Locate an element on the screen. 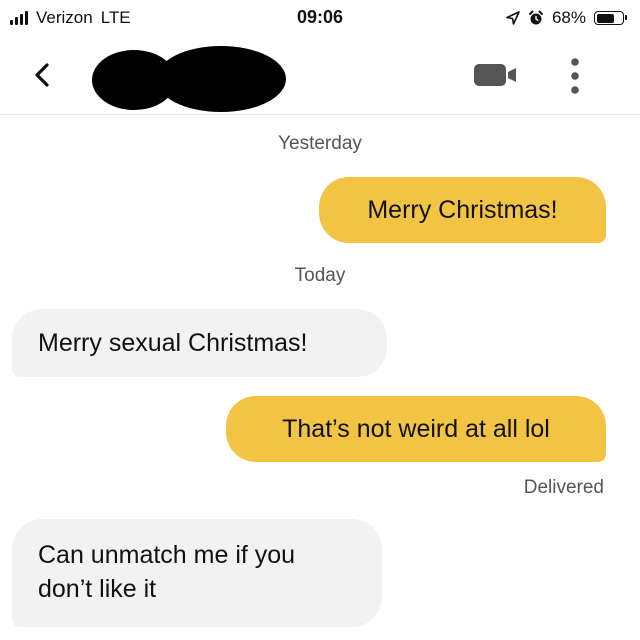 The width and height of the screenshot is (640, 640). status-right: 68% is located at coordinates (566, 18).